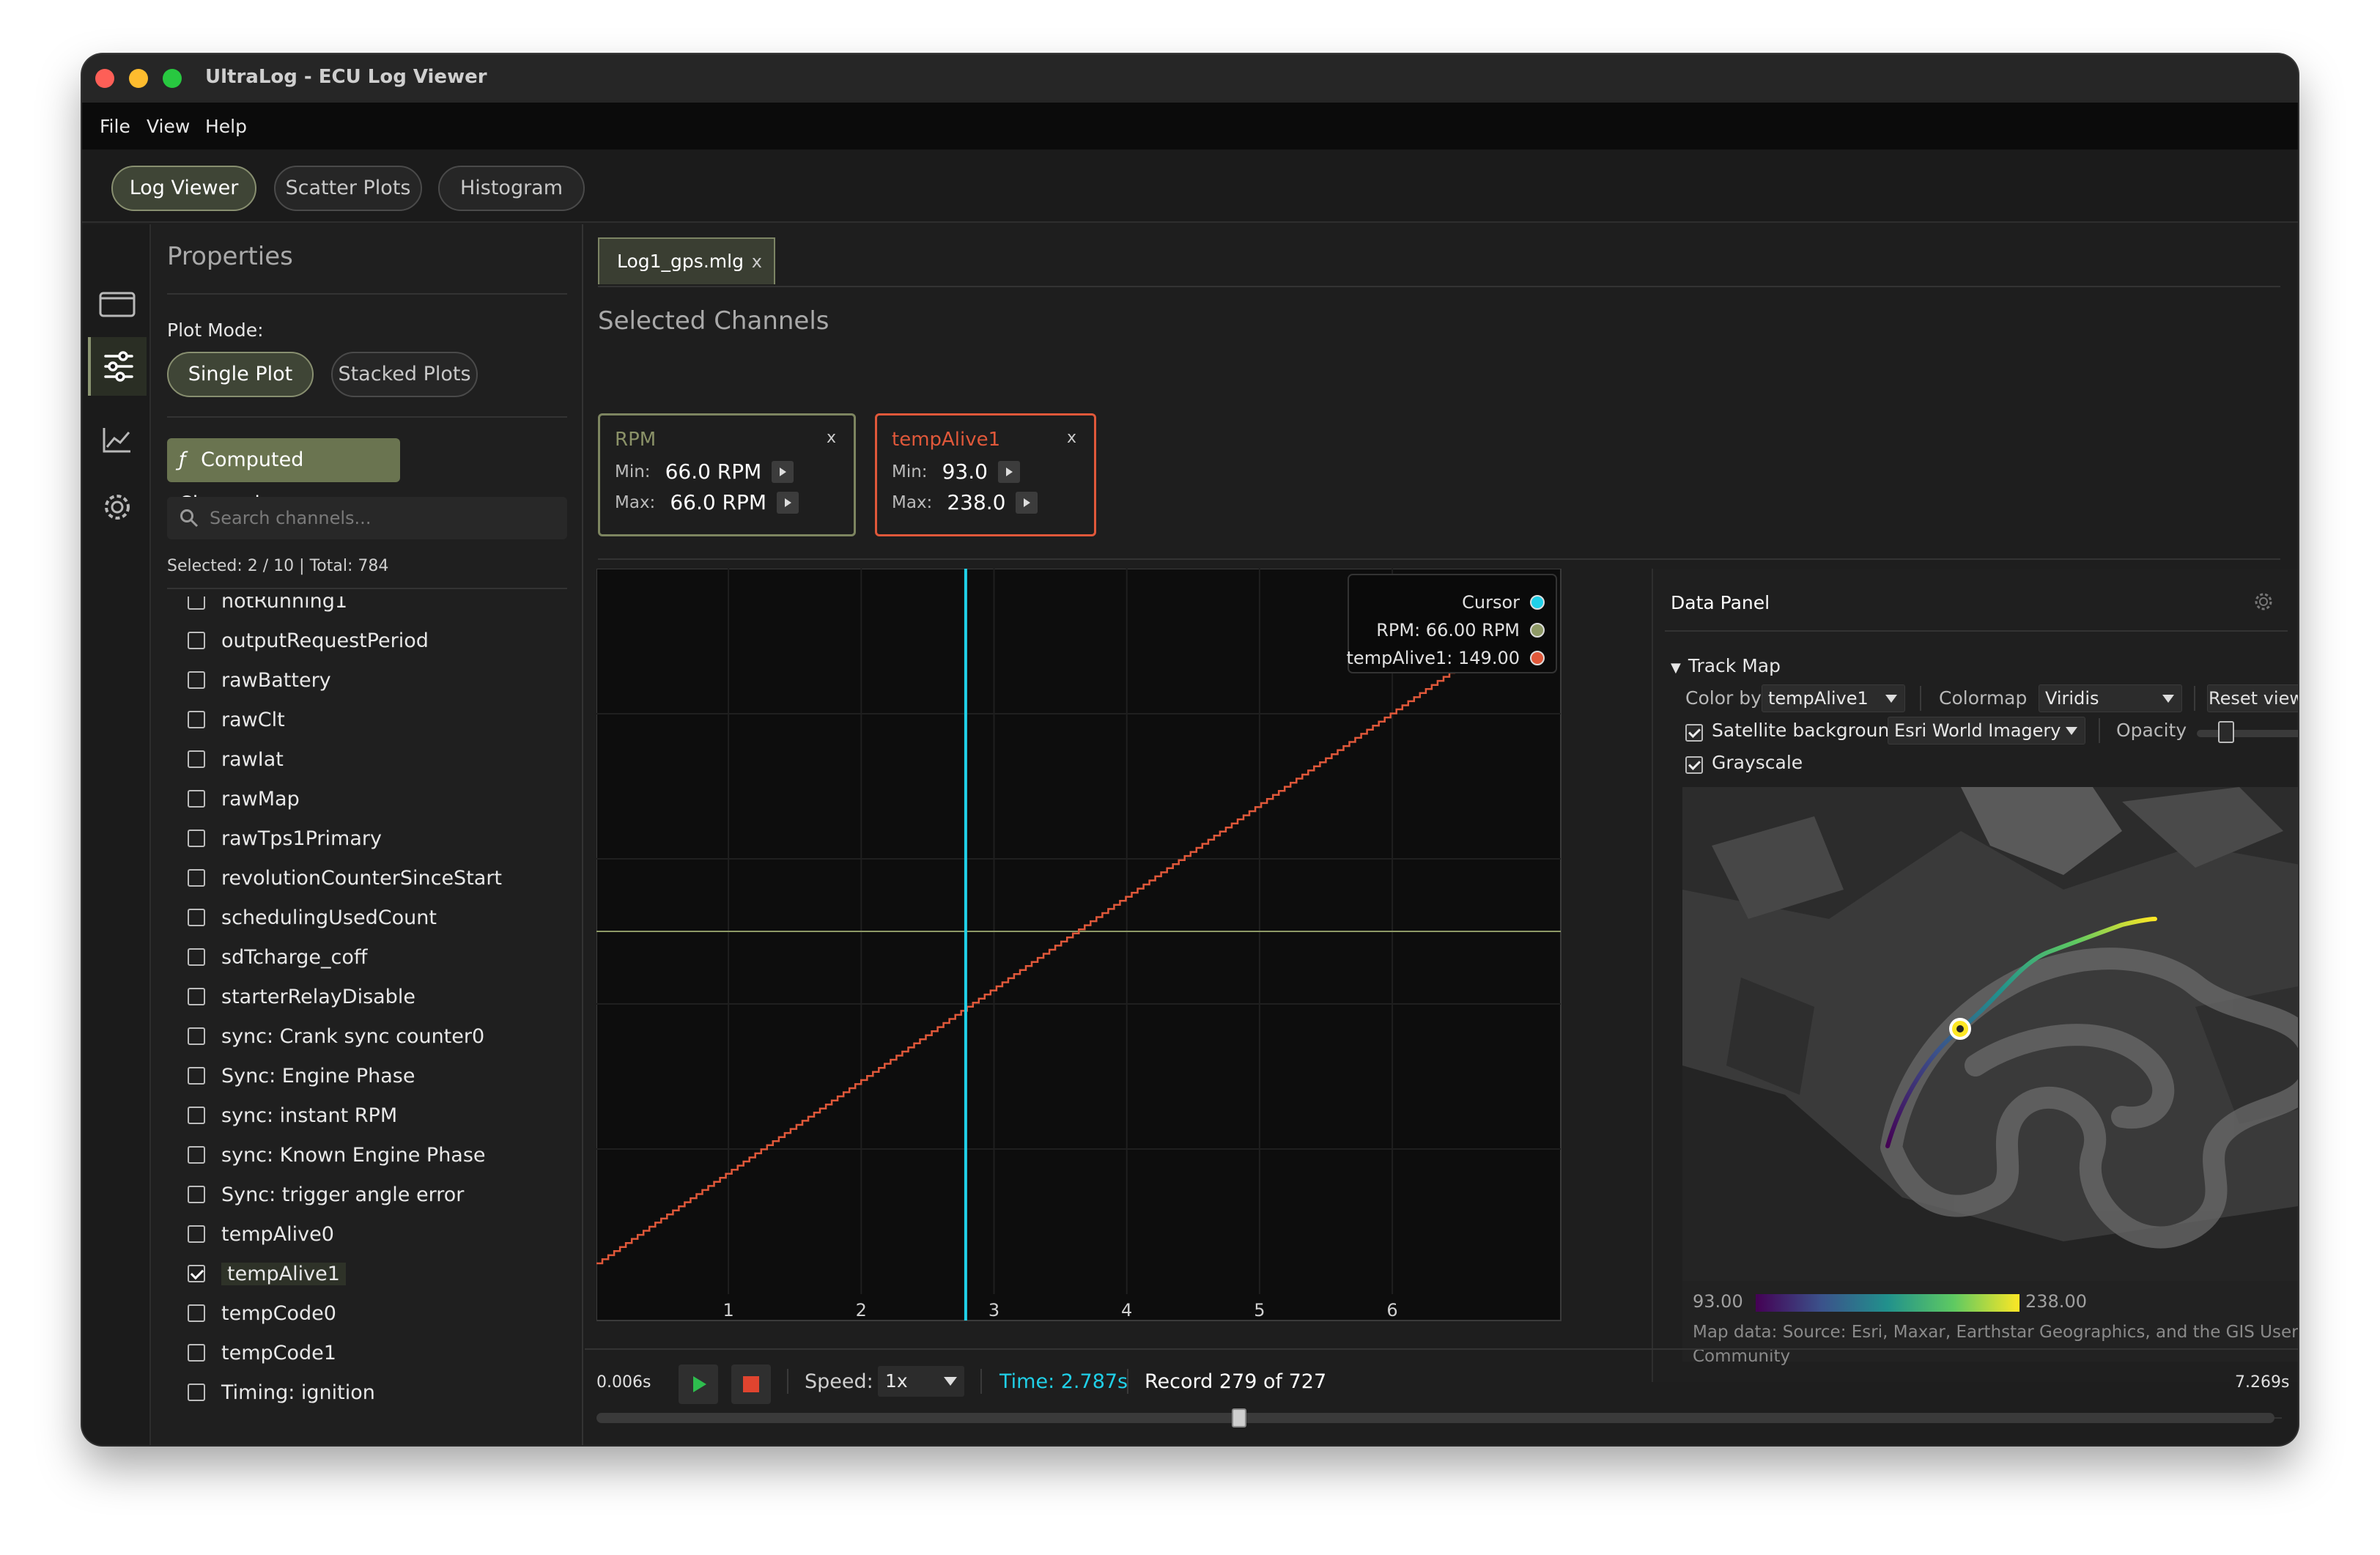 The width and height of the screenshot is (2380, 1555). Describe the element at coordinates (261, 1234) in the screenshot. I see `channel-item: tempAlive0` at that location.